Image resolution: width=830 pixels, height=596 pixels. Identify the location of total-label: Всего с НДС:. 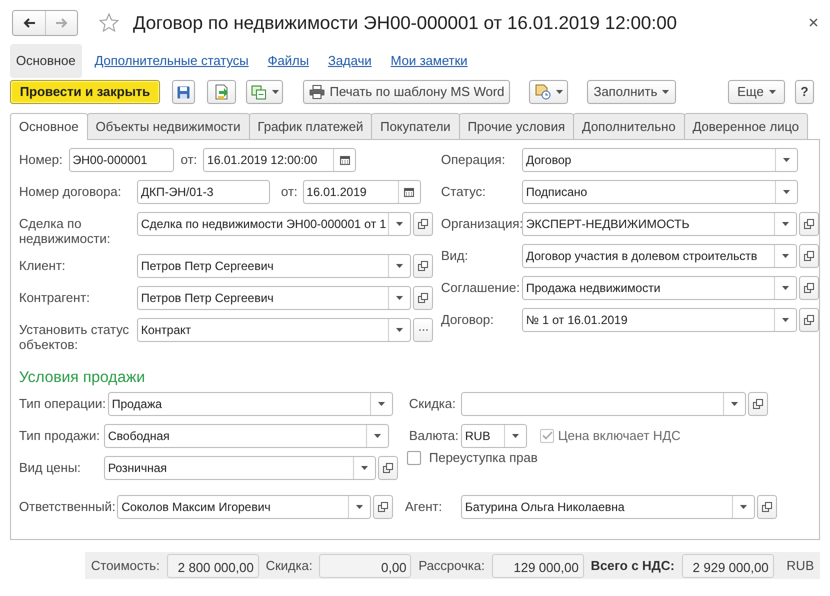
(632, 565).